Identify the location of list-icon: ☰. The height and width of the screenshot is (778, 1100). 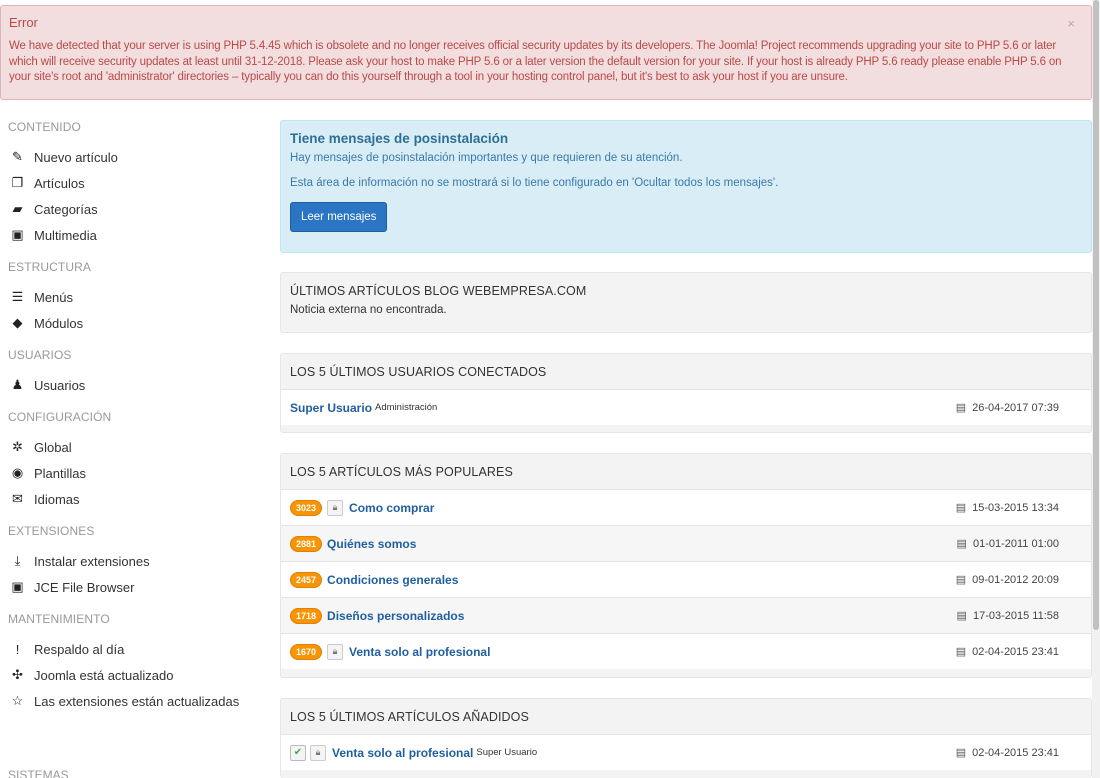
(17, 296).